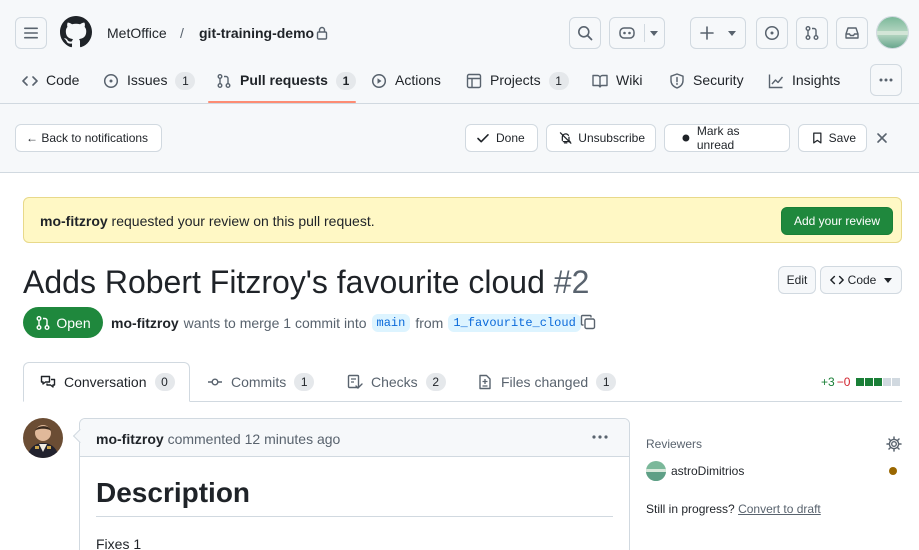  What do you see at coordinates (797, 280) in the screenshot?
I see `edit-title-button: Edit` at bounding box center [797, 280].